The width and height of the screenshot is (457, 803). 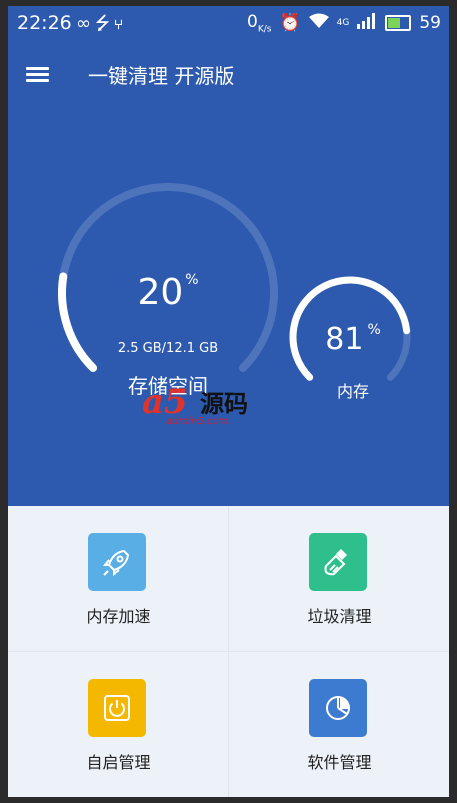 I want to click on memory-percent-value: 81, so click(x=344, y=339).